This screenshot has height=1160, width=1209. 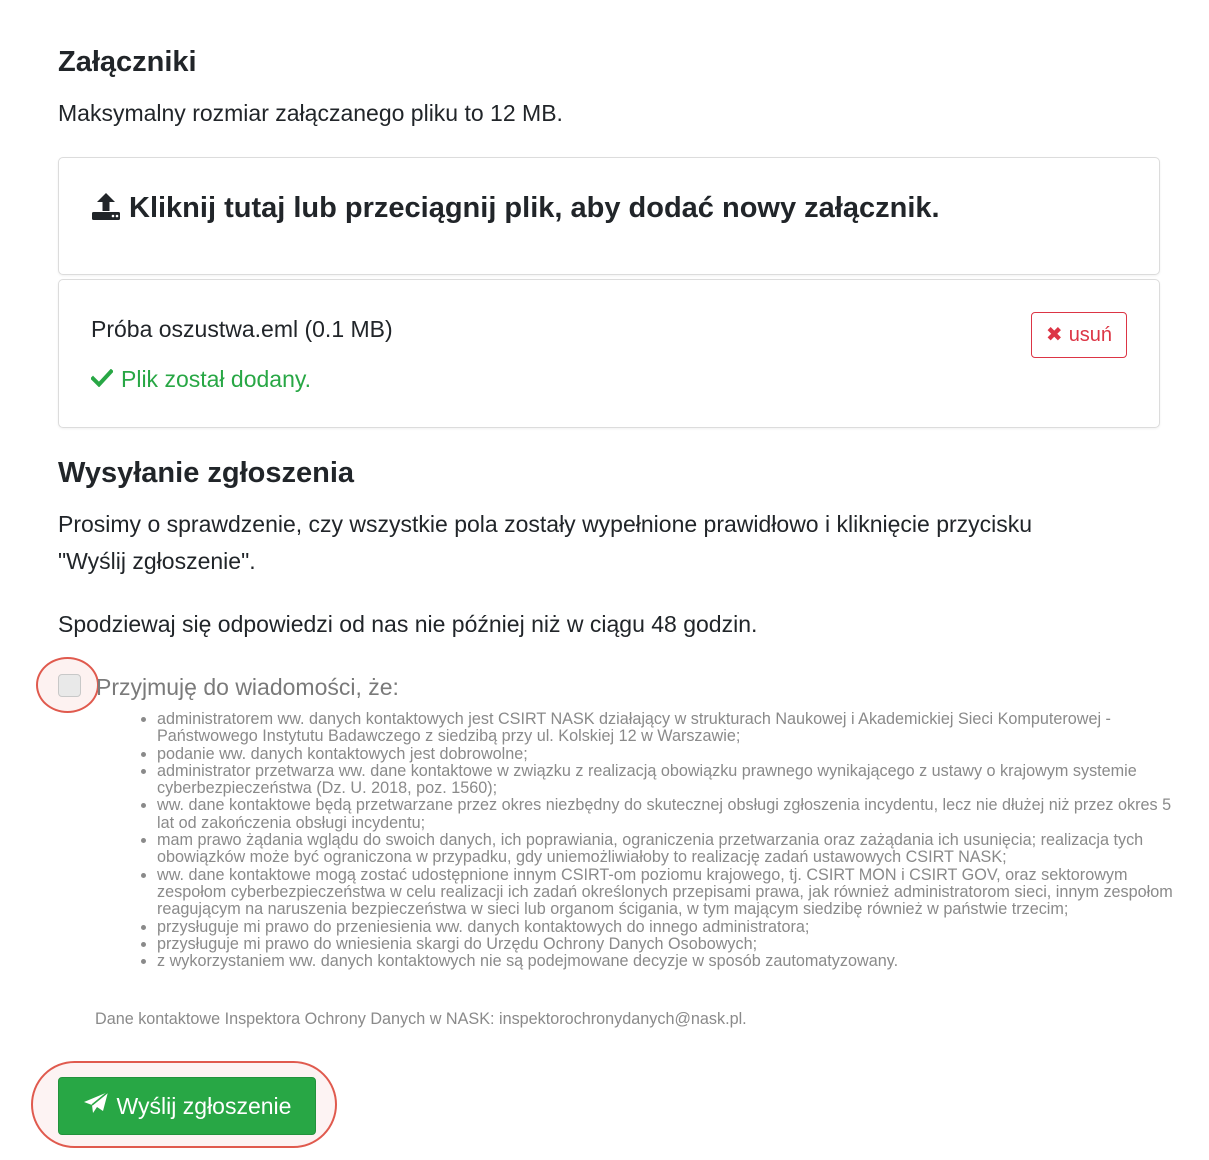 I want to click on submission-instruction-line2: "Wyślij zgłoszenie"., so click(x=157, y=561).